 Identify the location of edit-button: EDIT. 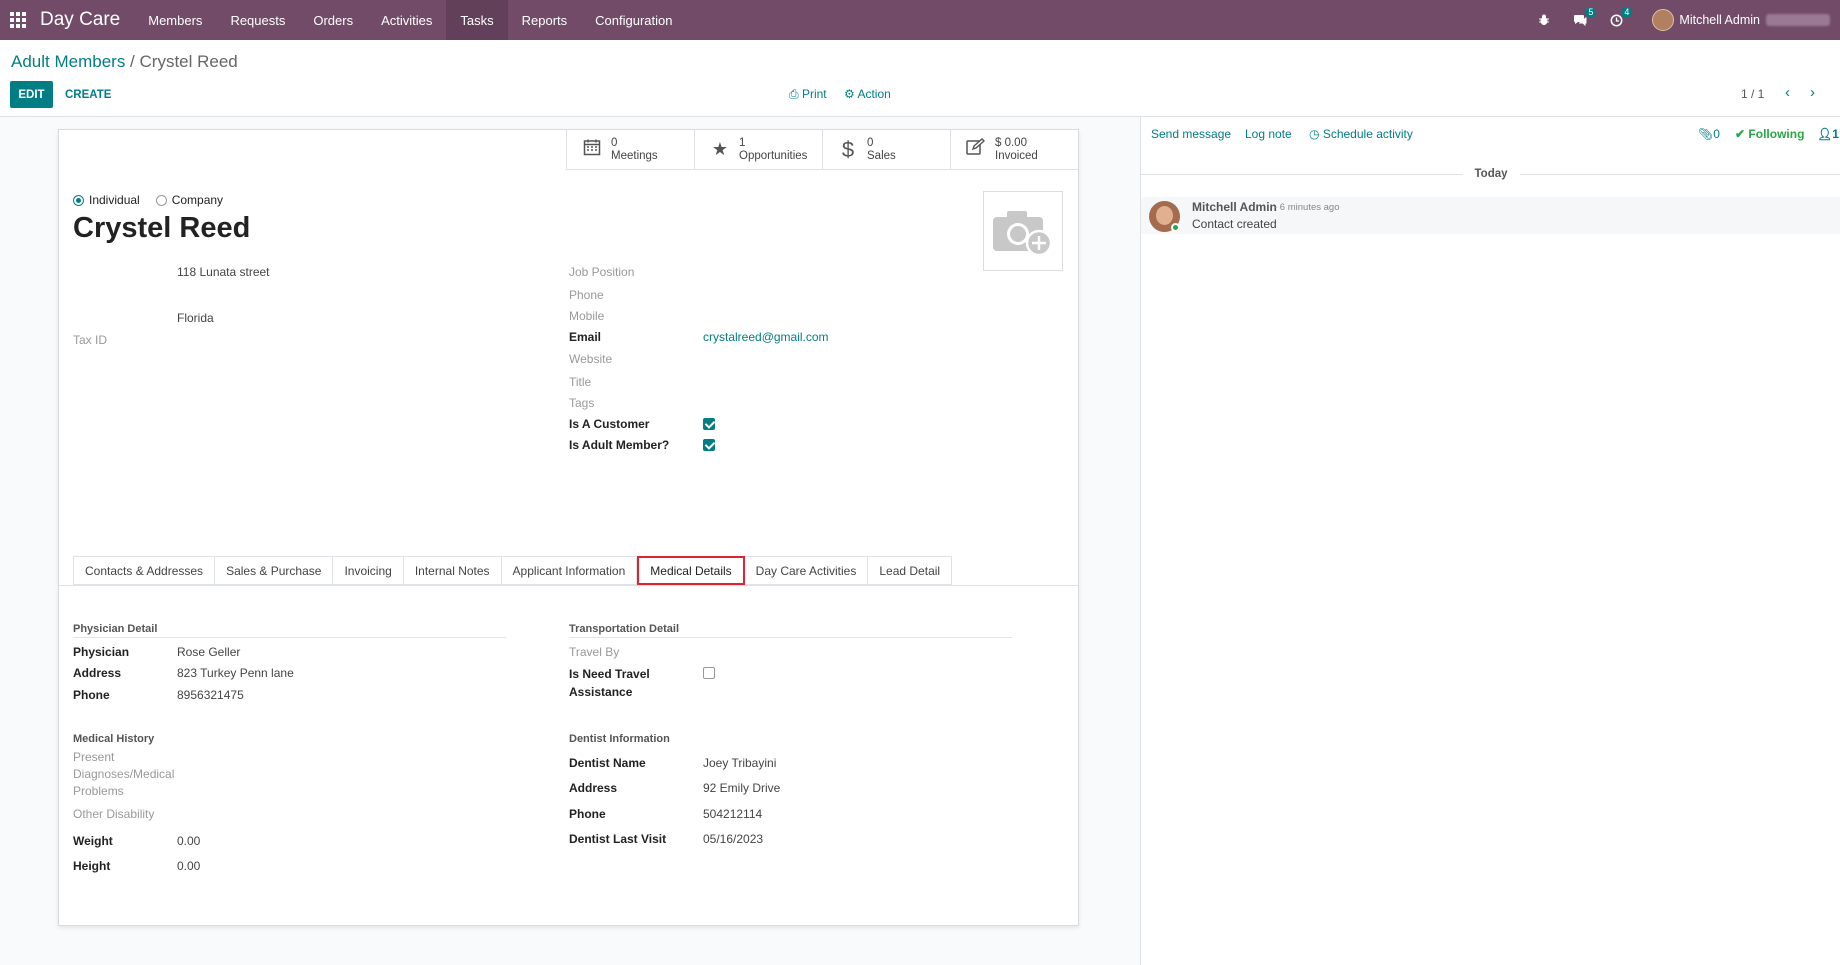
(31, 94).